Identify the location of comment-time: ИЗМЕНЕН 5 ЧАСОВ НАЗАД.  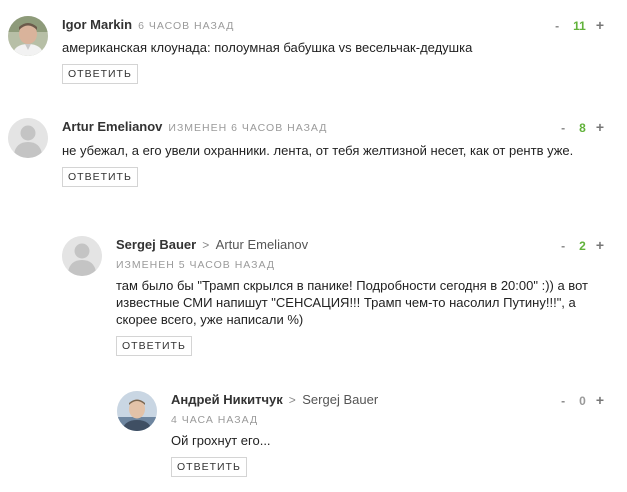
(195, 265).